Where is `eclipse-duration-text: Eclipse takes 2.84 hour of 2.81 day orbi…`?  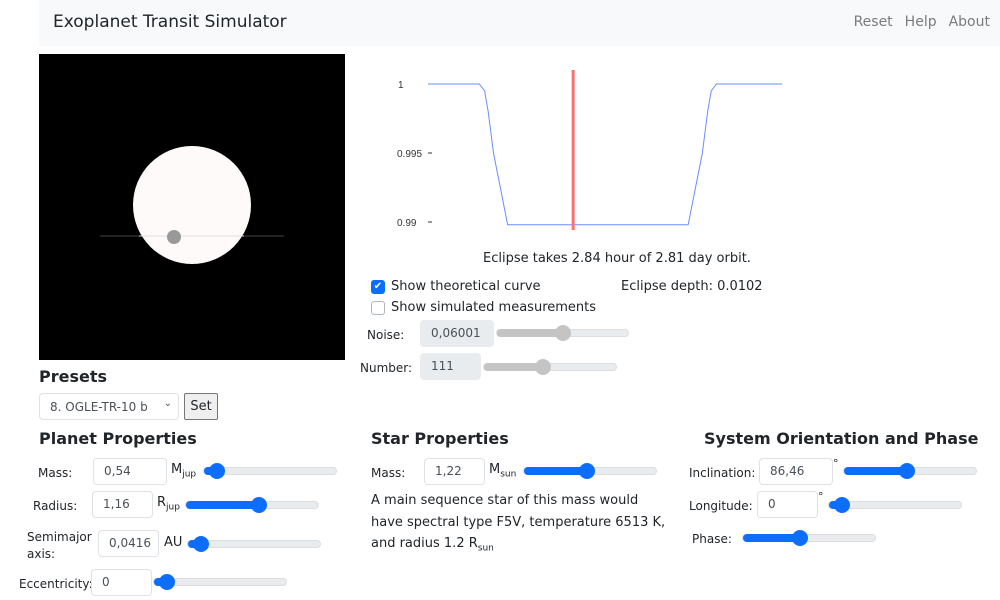 eclipse-duration-text: Eclipse takes 2.84 hour of 2.81 day orbi… is located at coordinates (617, 258).